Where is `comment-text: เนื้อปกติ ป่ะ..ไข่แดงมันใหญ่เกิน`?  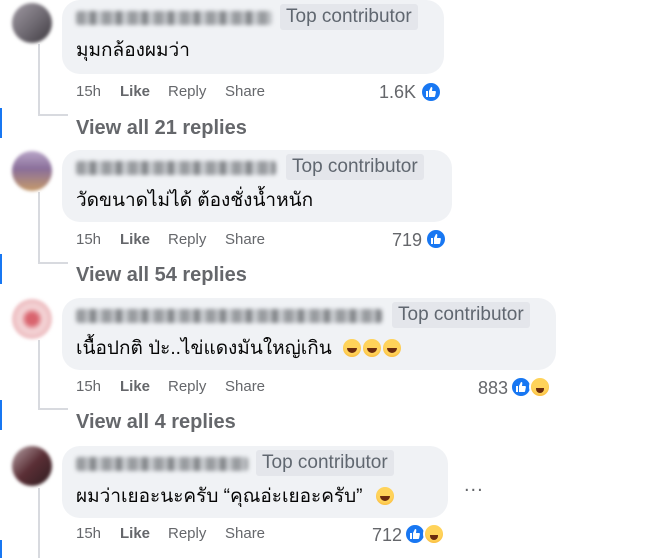
comment-text: เนื้อปกติ ป่ะ..ไข่แดงมันใหญ่เกิน is located at coordinates (239, 348).